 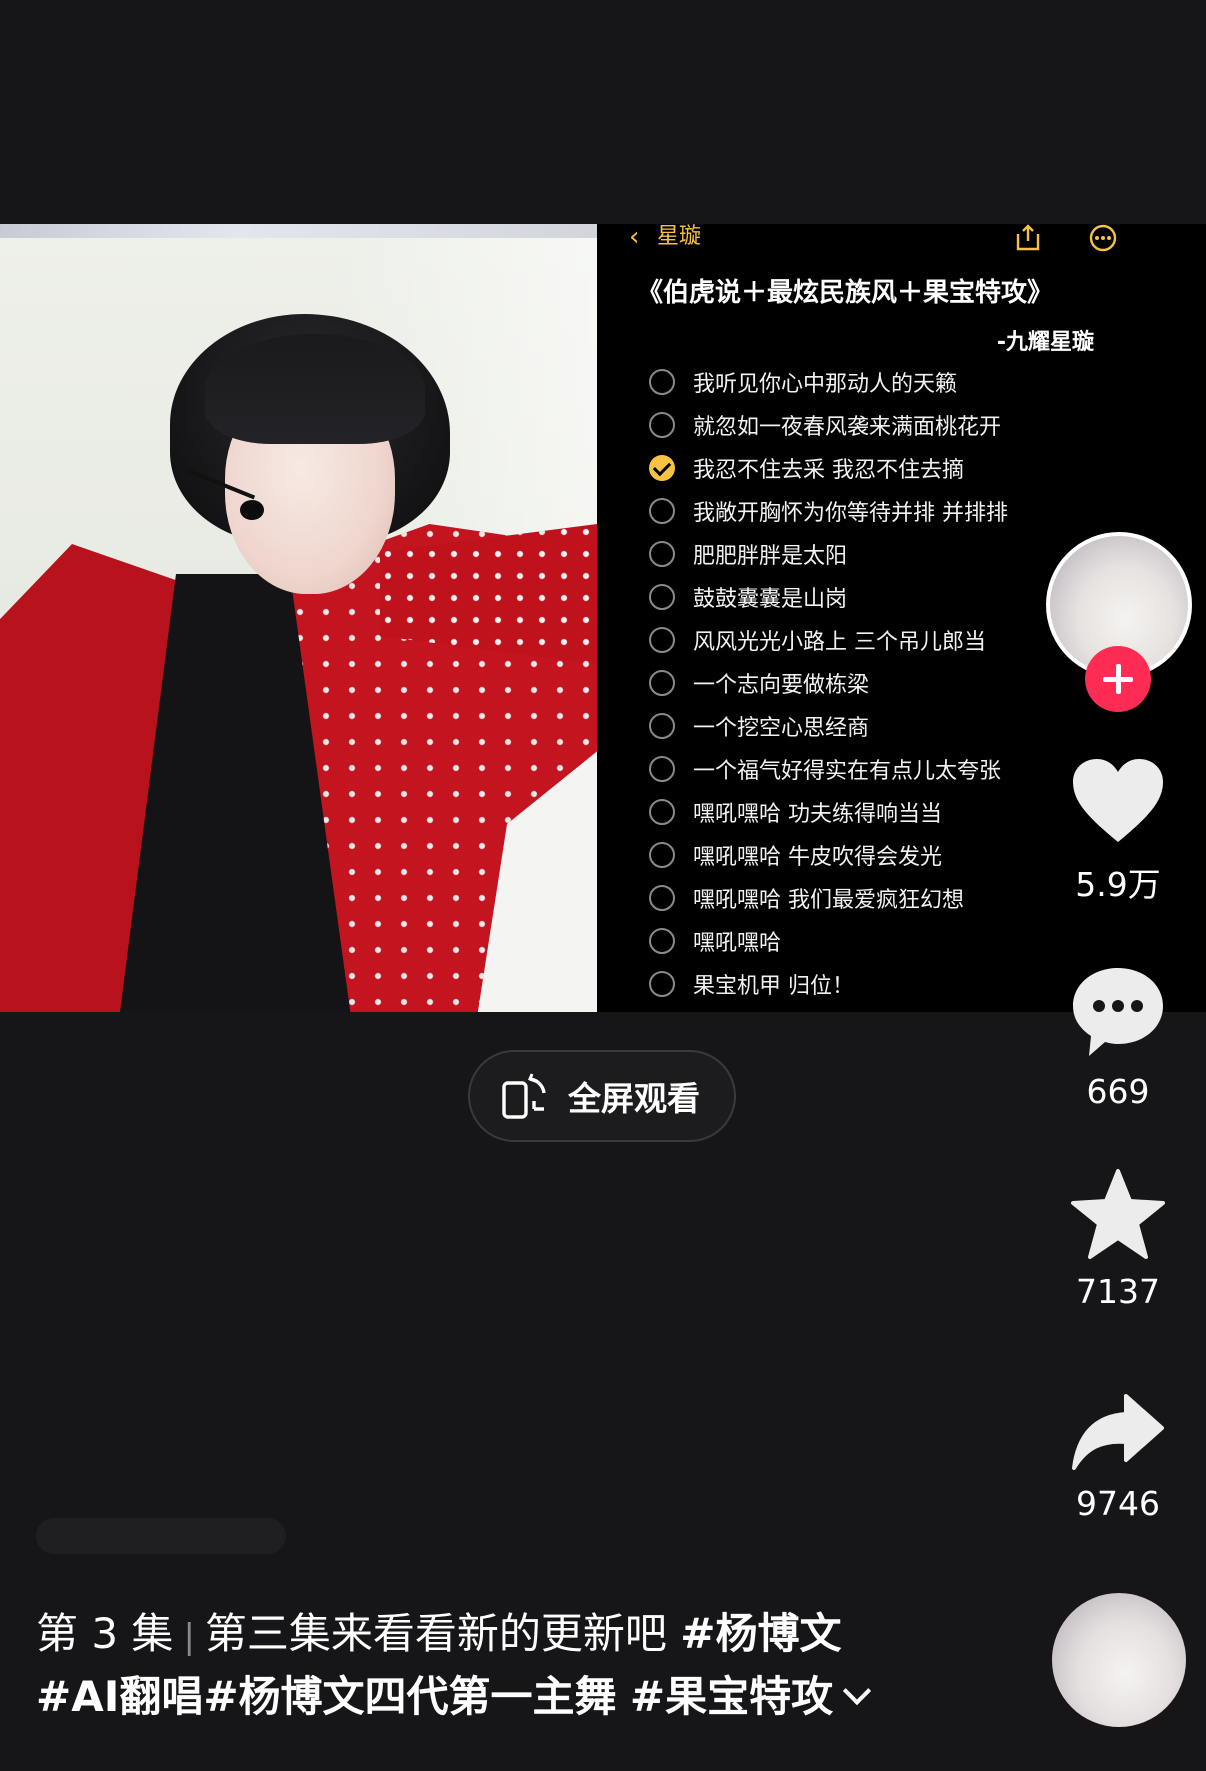 I want to click on comment-count: 669, so click(x=1118, y=1091).